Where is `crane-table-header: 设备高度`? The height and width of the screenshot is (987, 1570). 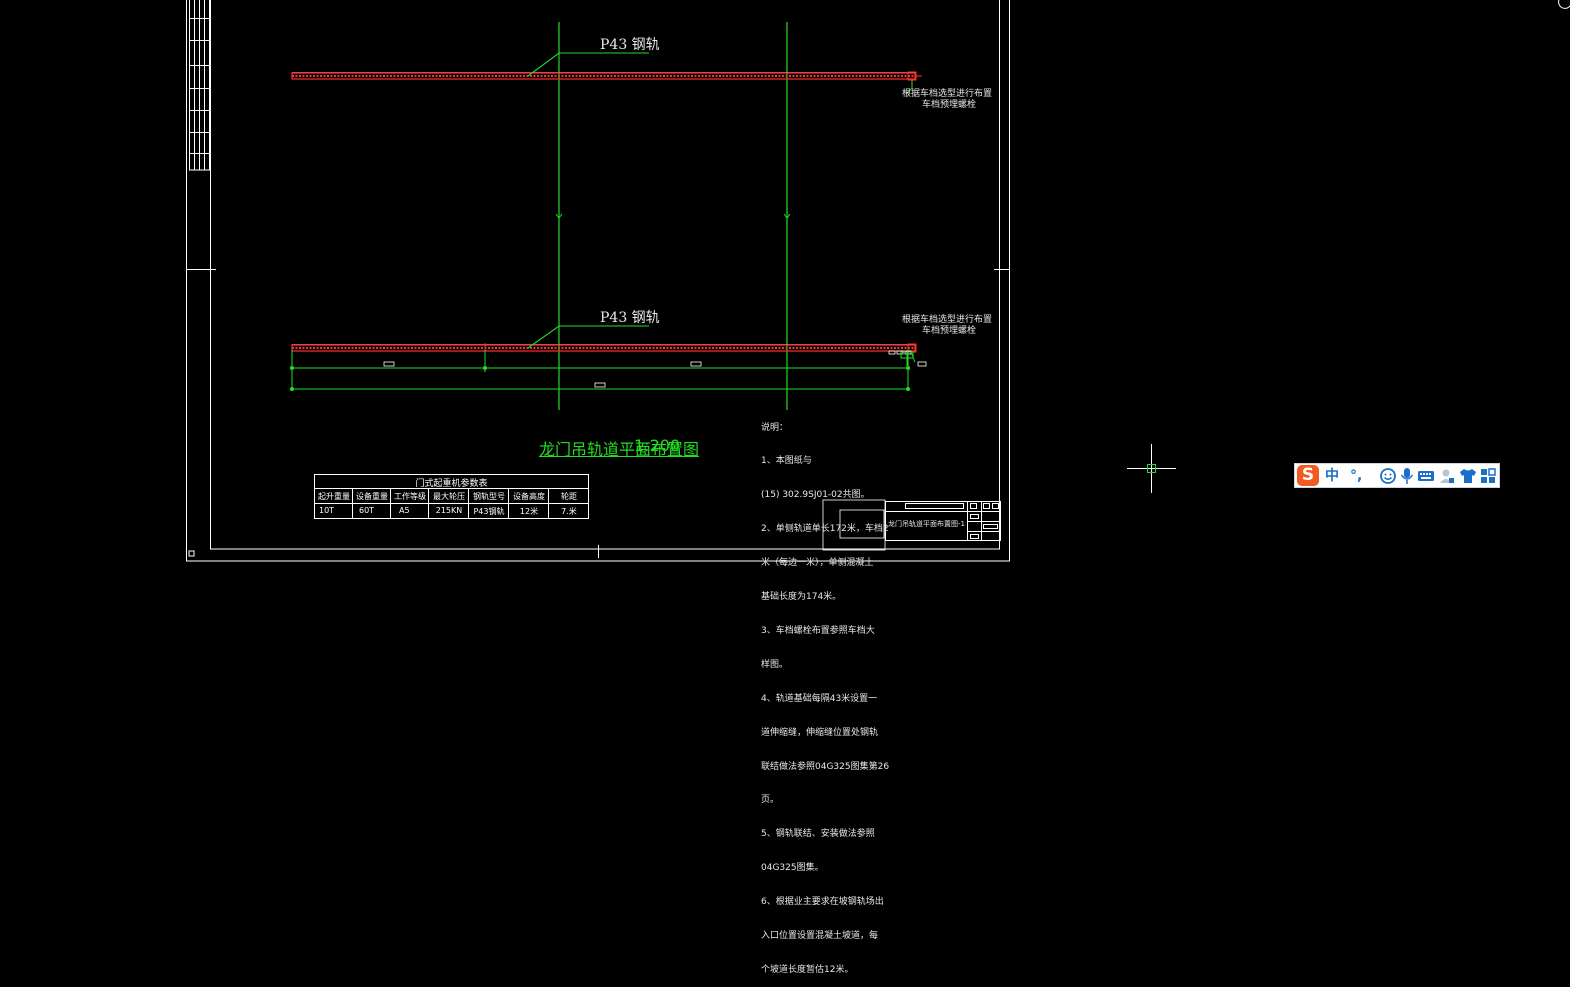 crane-table-header: 设备高度 is located at coordinates (529, 496).